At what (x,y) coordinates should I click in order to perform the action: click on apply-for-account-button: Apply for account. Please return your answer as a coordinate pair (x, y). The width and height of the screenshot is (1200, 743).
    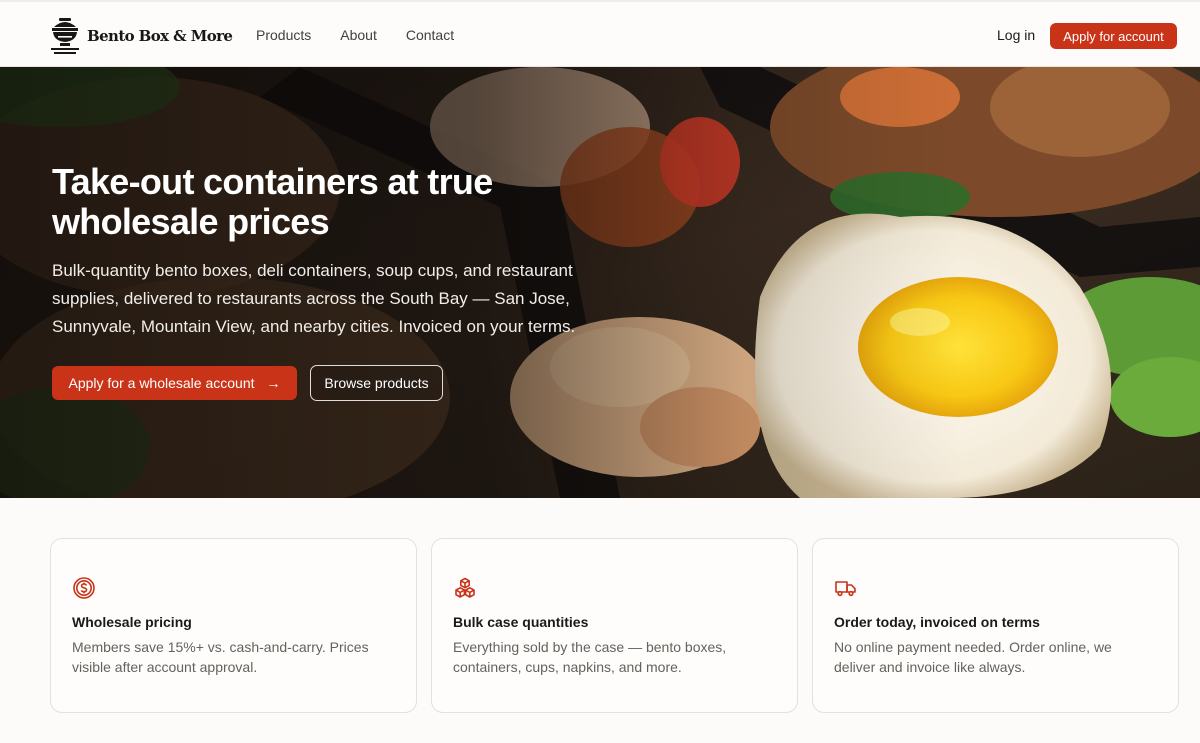
    Looking at the image, I should click on (1113, 36).